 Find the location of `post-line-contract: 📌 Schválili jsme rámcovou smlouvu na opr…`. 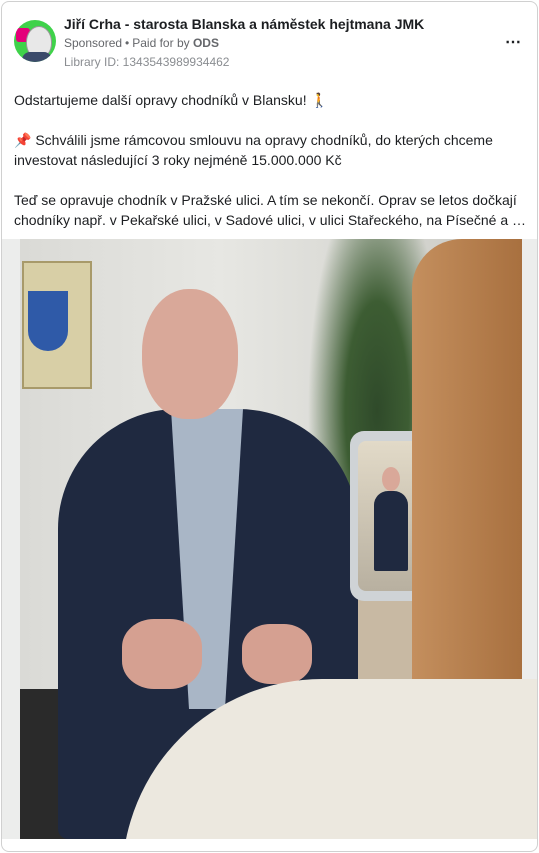

post-line-contract: 📌 Schválili jsme rámcovou smlouvu na opr… is located at coordinates (253, 150).